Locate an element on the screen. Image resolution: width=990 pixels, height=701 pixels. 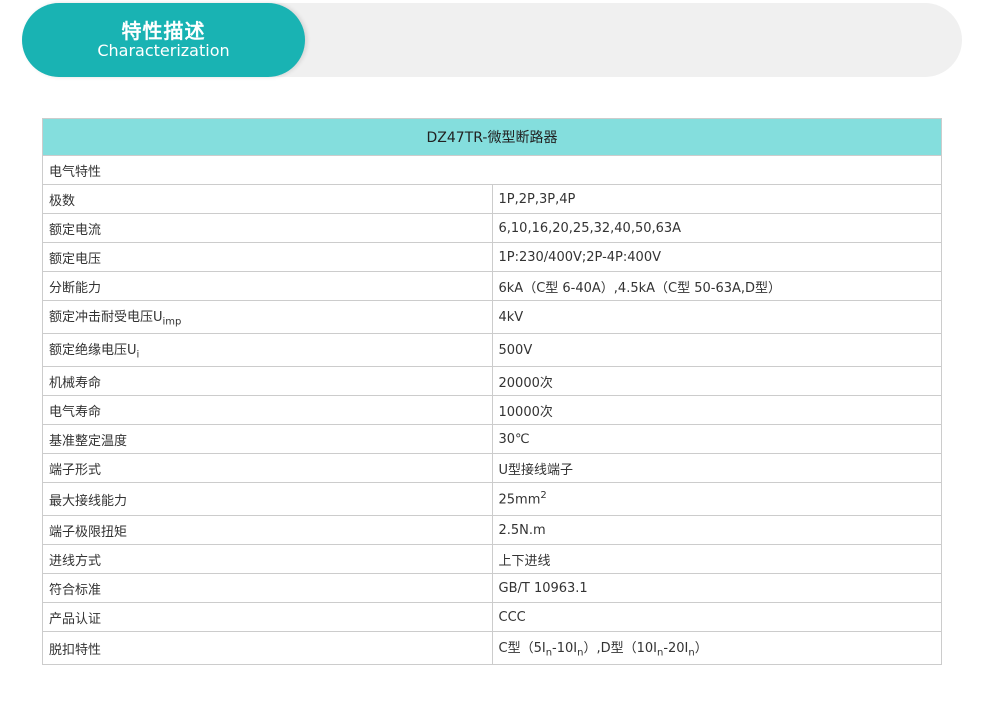
table-row: 符合标准 GB/T 10963.1 is located at coordinates (492, 588).